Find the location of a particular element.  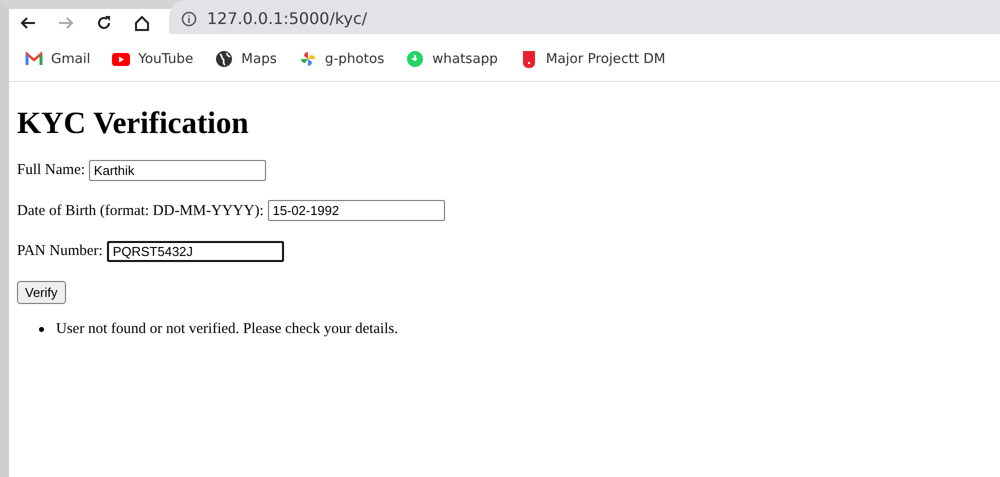

mail-icon is located at coordinates (34, 59).